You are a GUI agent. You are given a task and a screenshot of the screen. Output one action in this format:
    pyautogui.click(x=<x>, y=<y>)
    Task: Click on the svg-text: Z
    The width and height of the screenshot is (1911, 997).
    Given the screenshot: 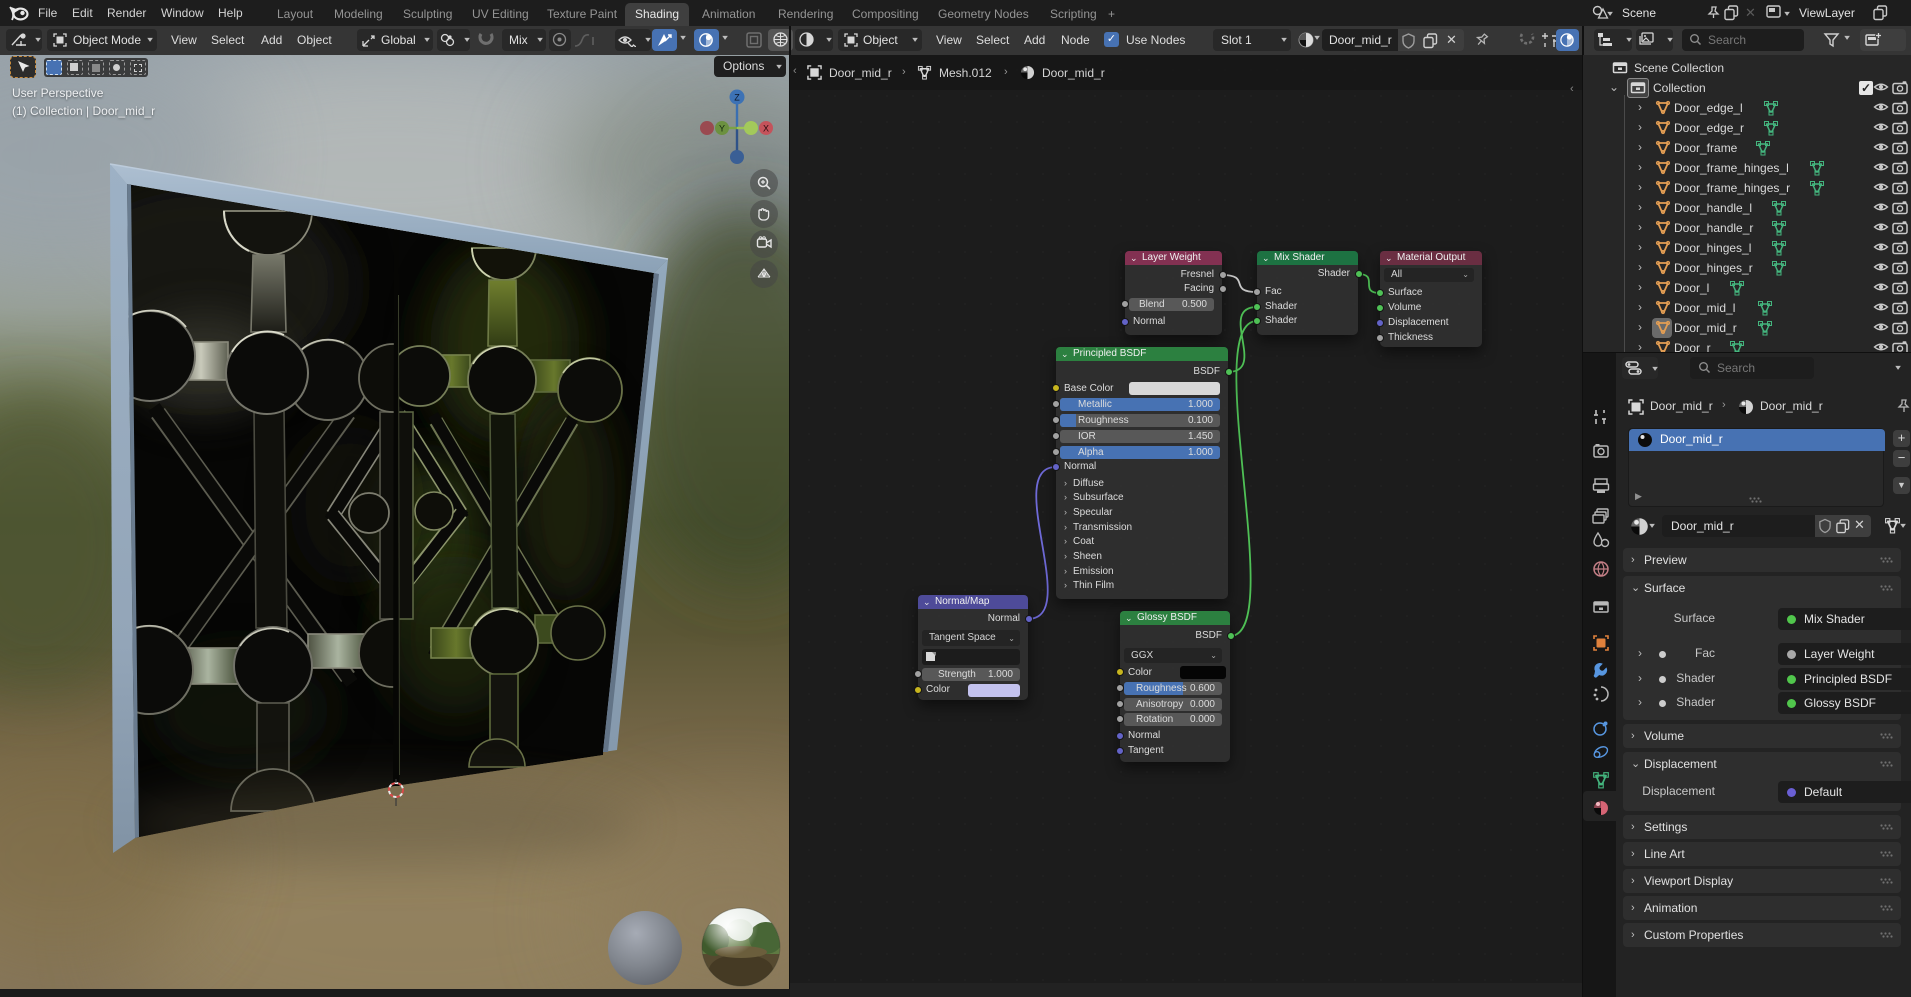 What is the action you would take?
    pyautogui.click(x=737, y=98)
    